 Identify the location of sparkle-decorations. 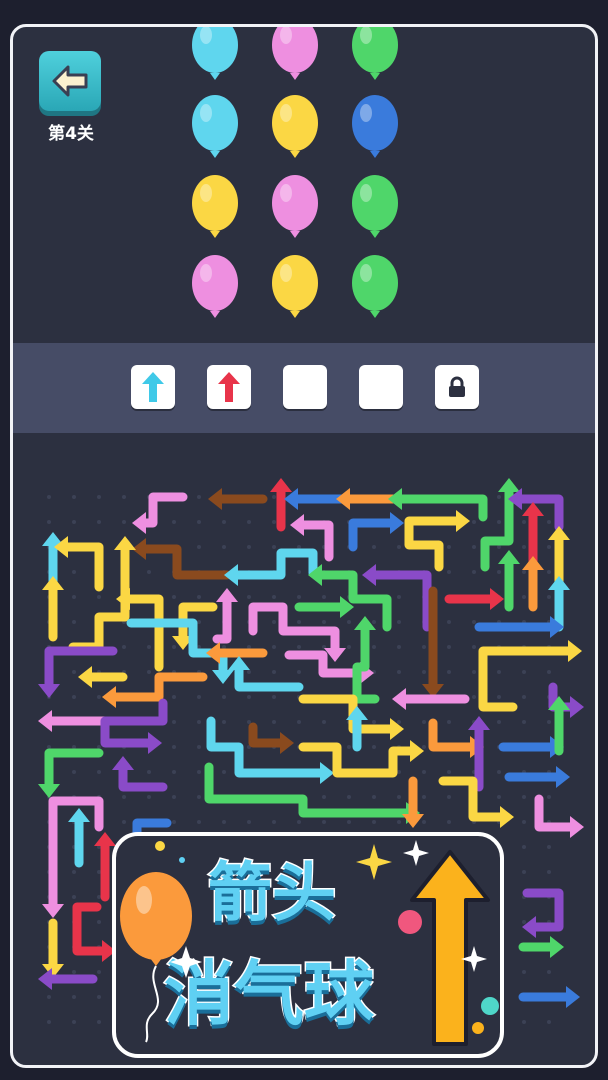
(327, 937).